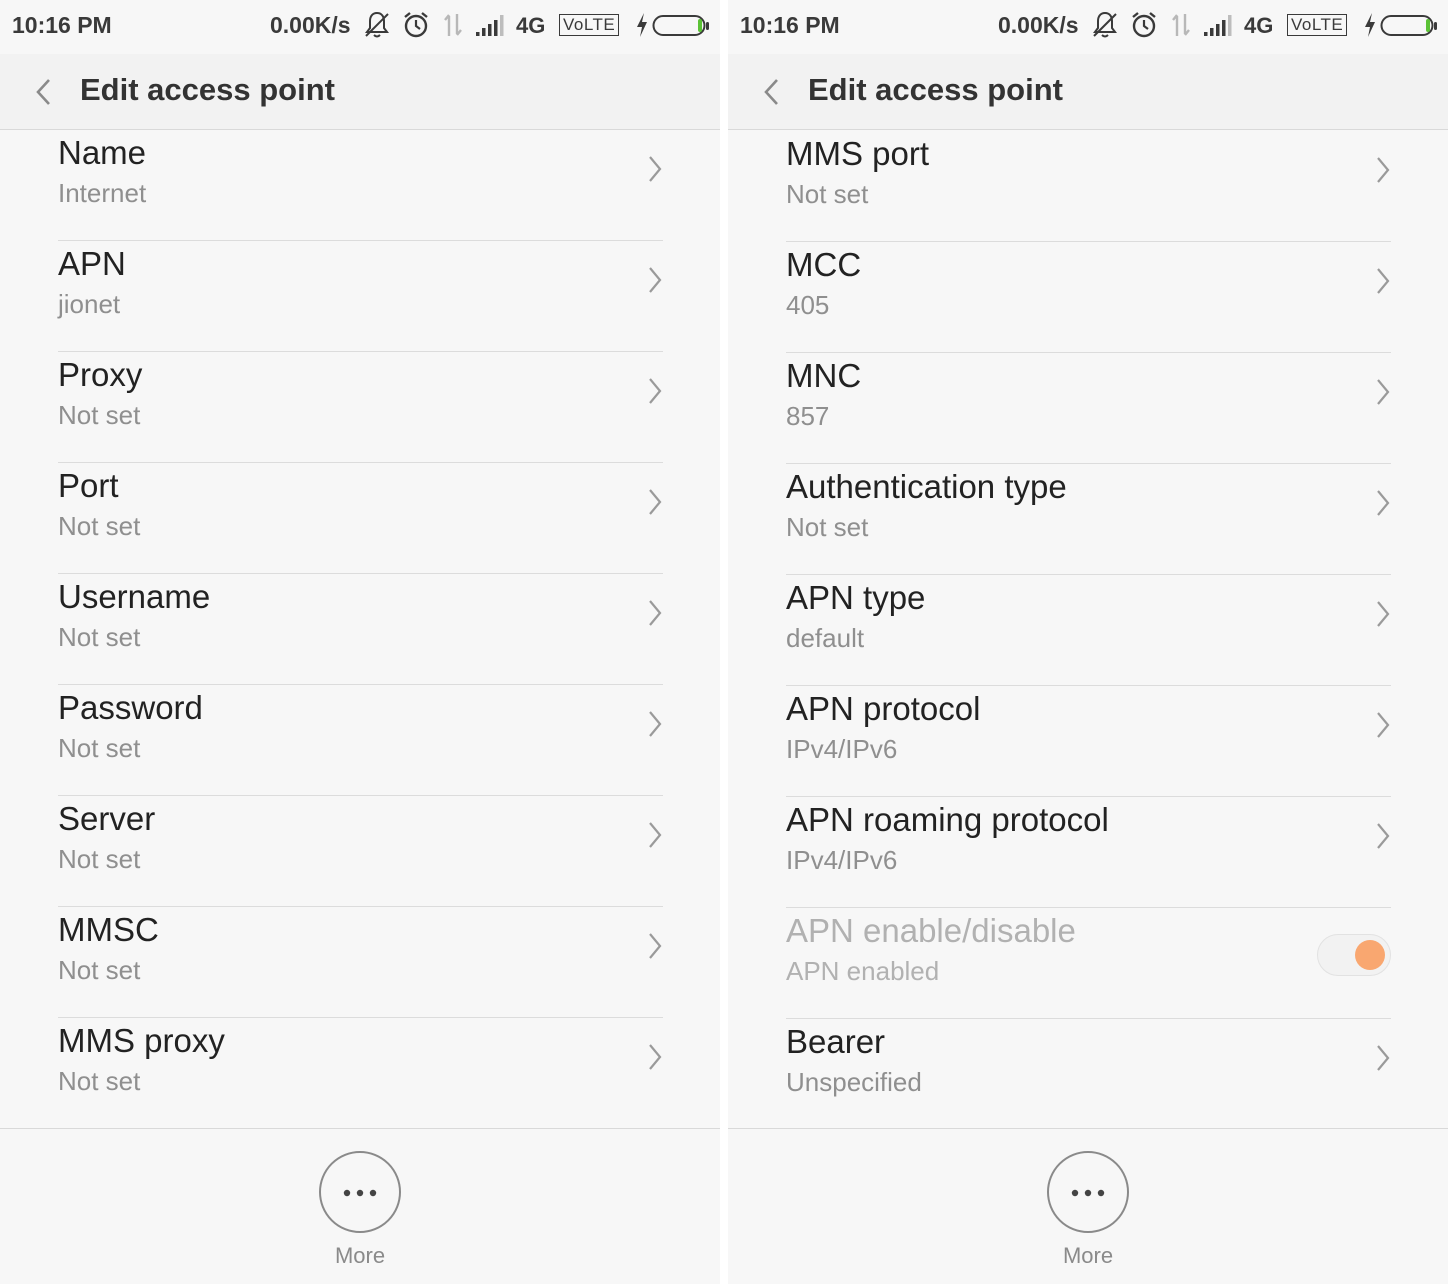  I want to click on setting-row-apn-enable: APN enable/disable APN enabled, so click(1088, 963).